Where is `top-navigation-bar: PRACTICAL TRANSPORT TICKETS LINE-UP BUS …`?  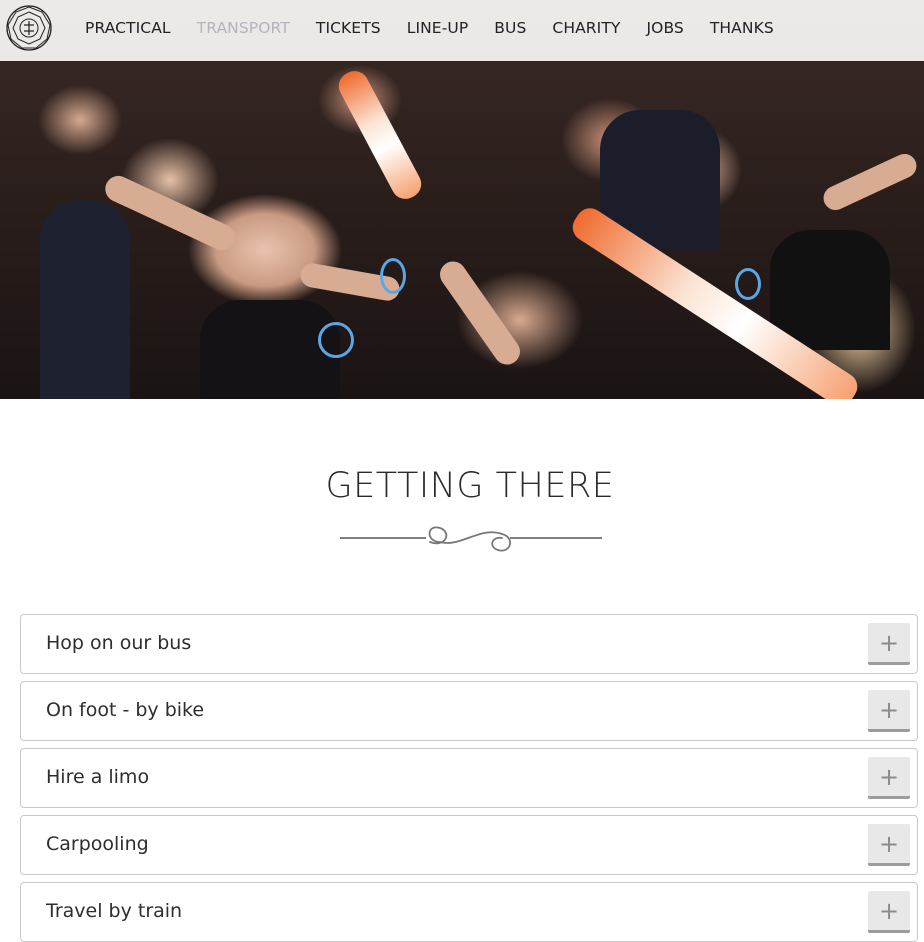
top-navigation-bar: PRACTICAL TRANSPORT TICKETS LINE-UP BUS … is located at coordinates (462, 30).